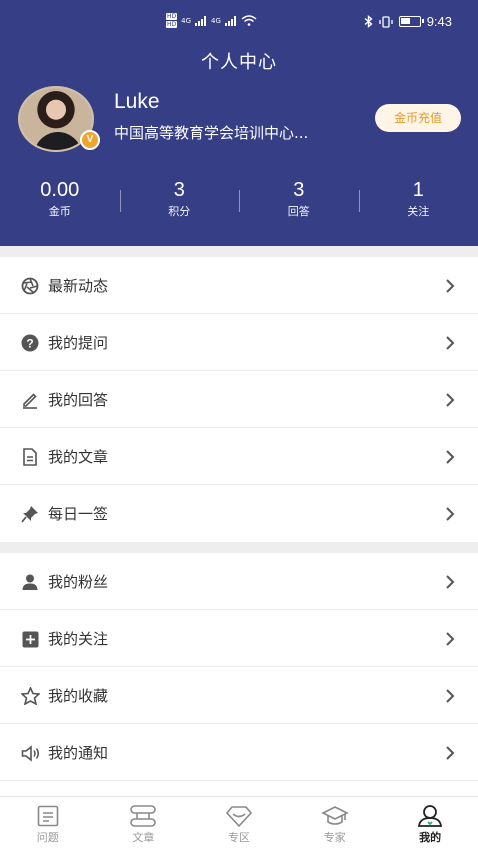 The height and width of the screenshot is (850, 478). What do you see at coordinates (249, 20) in the screenshot?
I see `wifi-icon` at bounding box center [249, 20].